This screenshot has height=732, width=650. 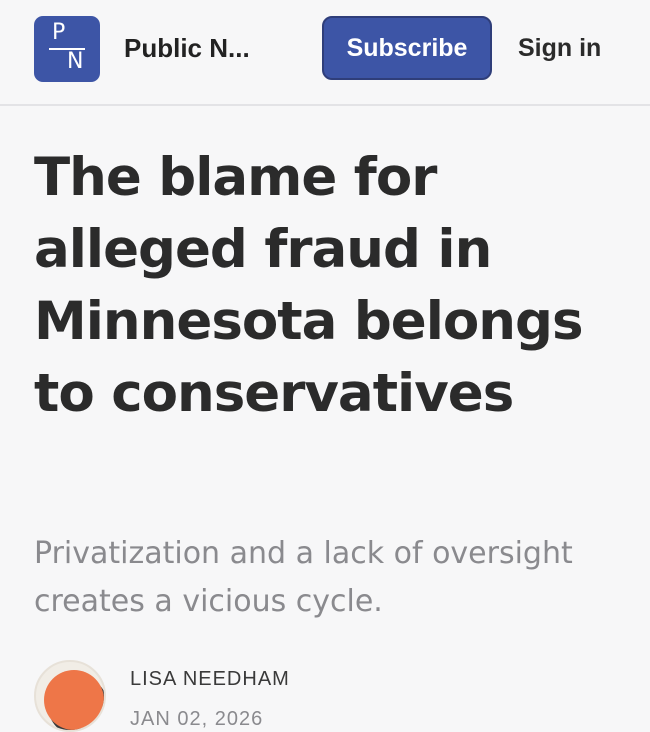 I want to click on publication-logo-icon: P N, so click(x=67, y=49).